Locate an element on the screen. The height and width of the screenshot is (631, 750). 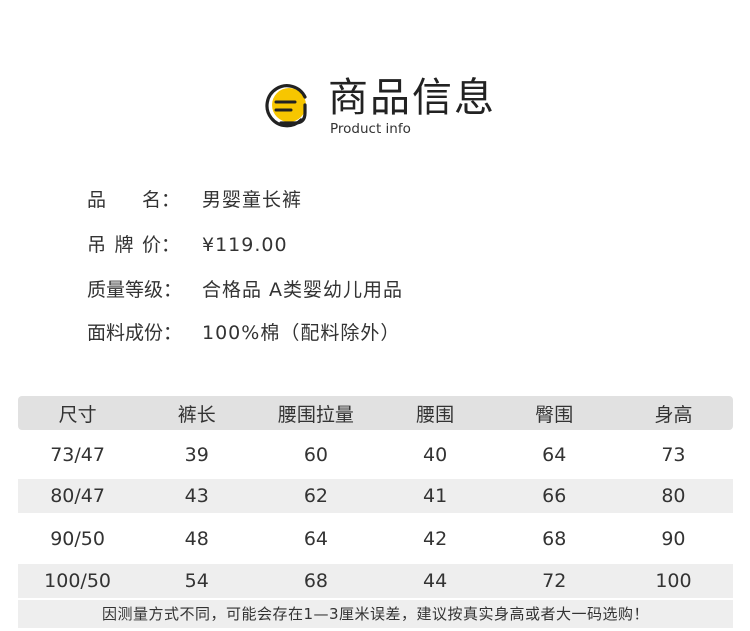
page-title: 商品信息 is located at coordinates (412, 98).